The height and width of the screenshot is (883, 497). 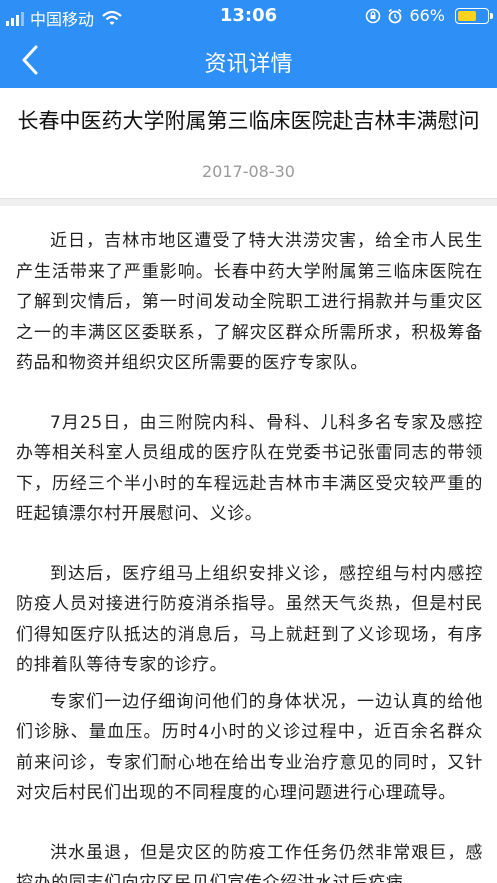 What do you see at coordinates (248, 143) in the screenshot?
I see `article-header: 长春中医药大学附属第三临床医院赴吉林丰满慰问 2017-08-30` at bounding box center [248, 143].